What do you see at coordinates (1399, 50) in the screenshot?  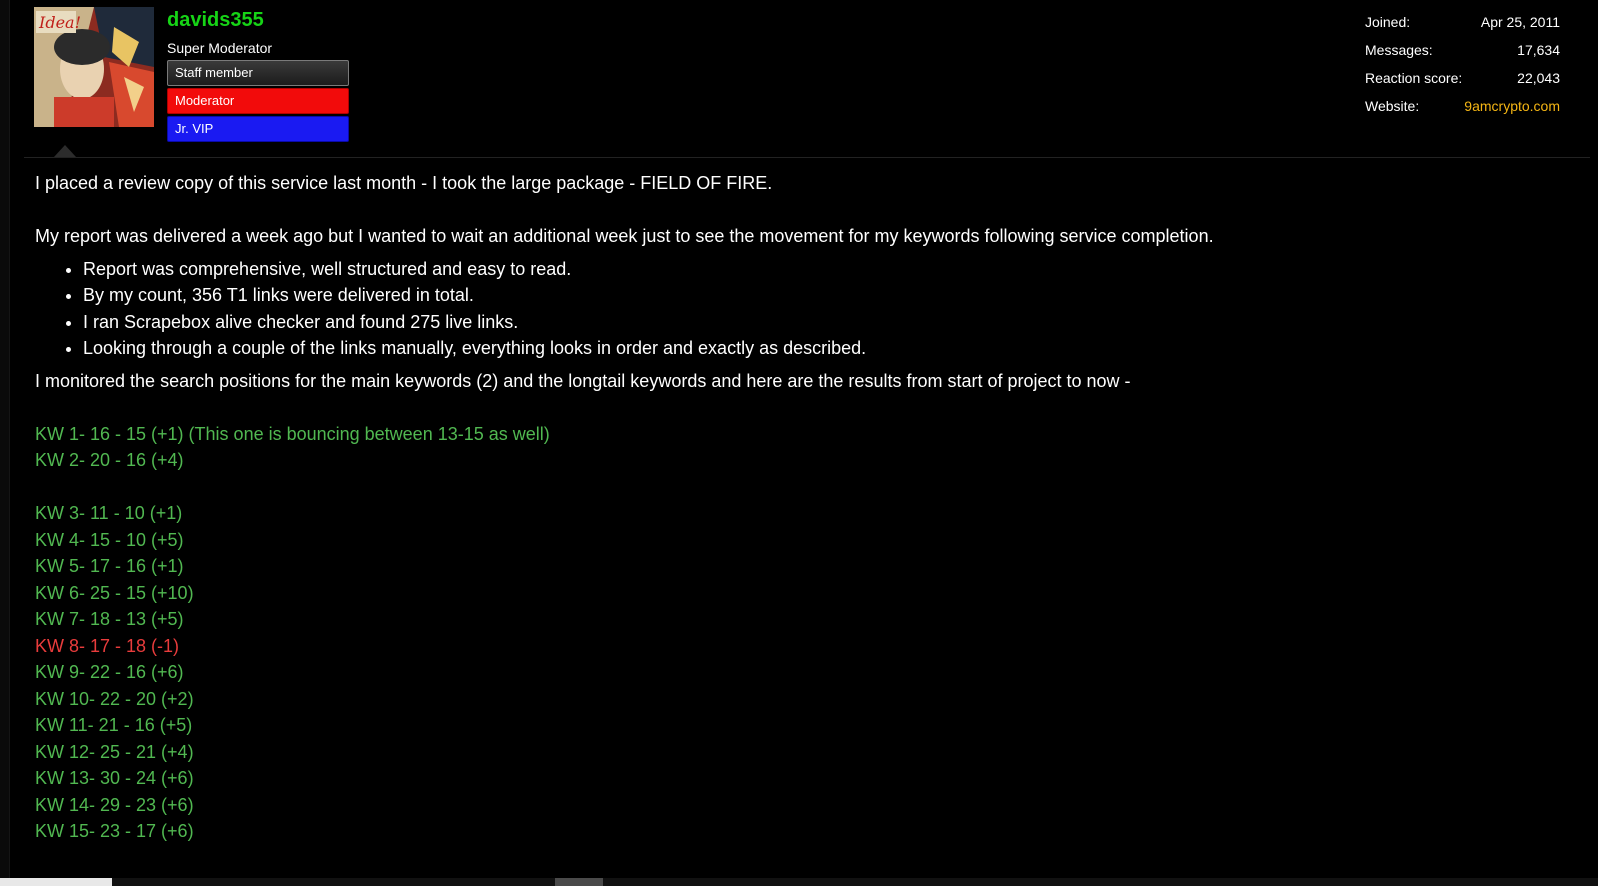 I see `messages-label: Messages:` at bounding box center [1399, 50].